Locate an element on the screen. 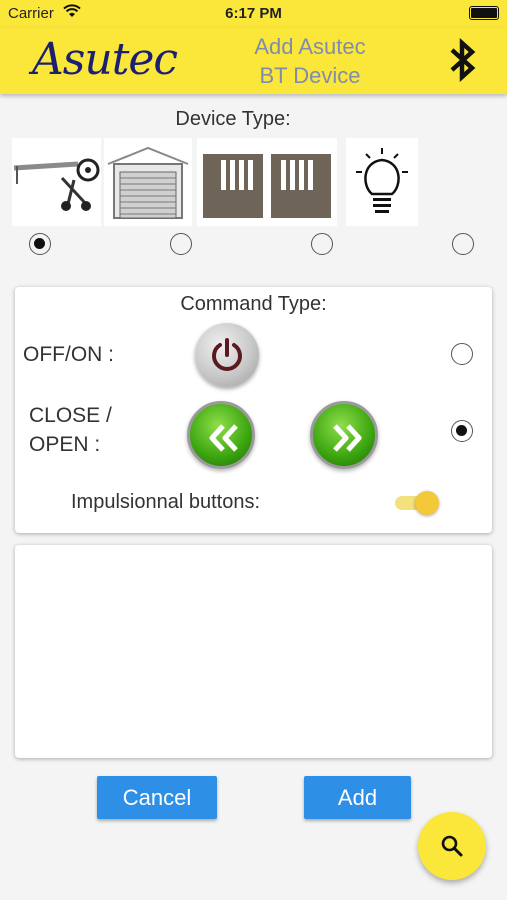 This screenshot has width=507, height=900. device-image-garage is located at coordinates (148, 182).